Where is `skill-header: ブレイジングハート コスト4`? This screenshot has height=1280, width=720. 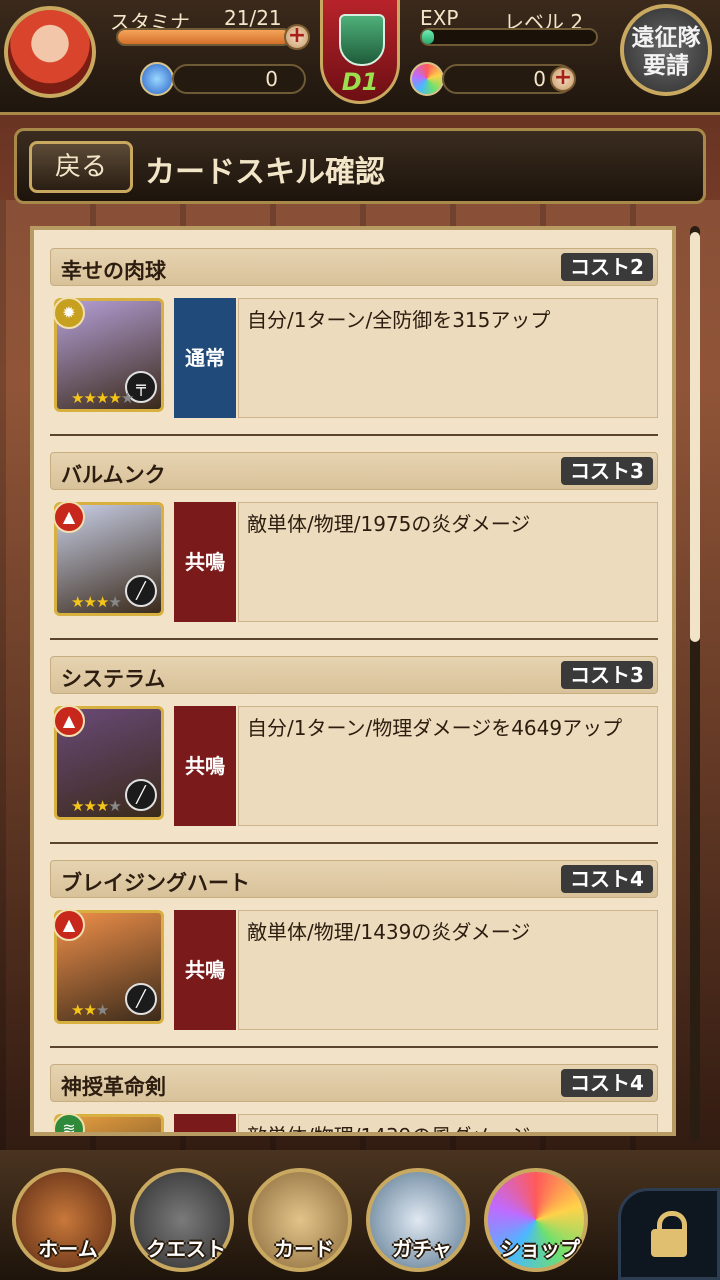 skill-header: ブレイジングハート コスト4 is located at coordinates (354, 879).